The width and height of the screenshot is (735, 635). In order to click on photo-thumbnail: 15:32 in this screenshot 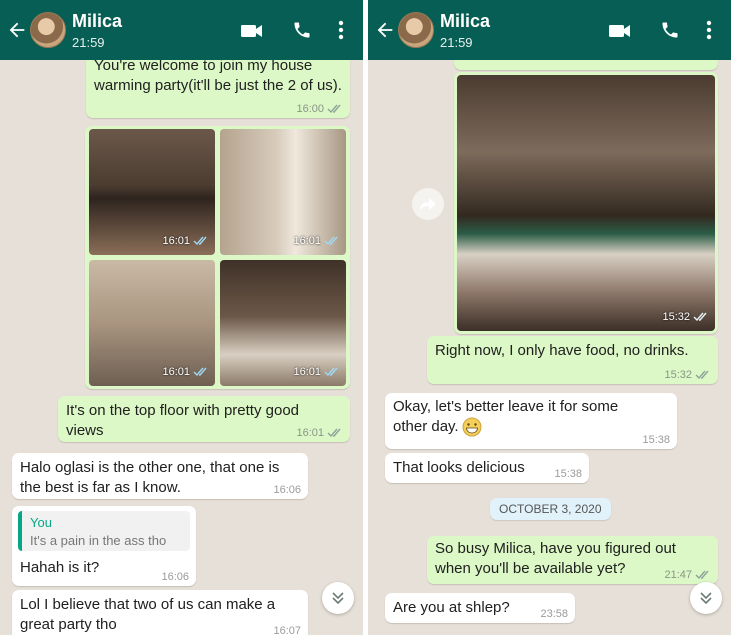, I will do `click(586, 203)`.